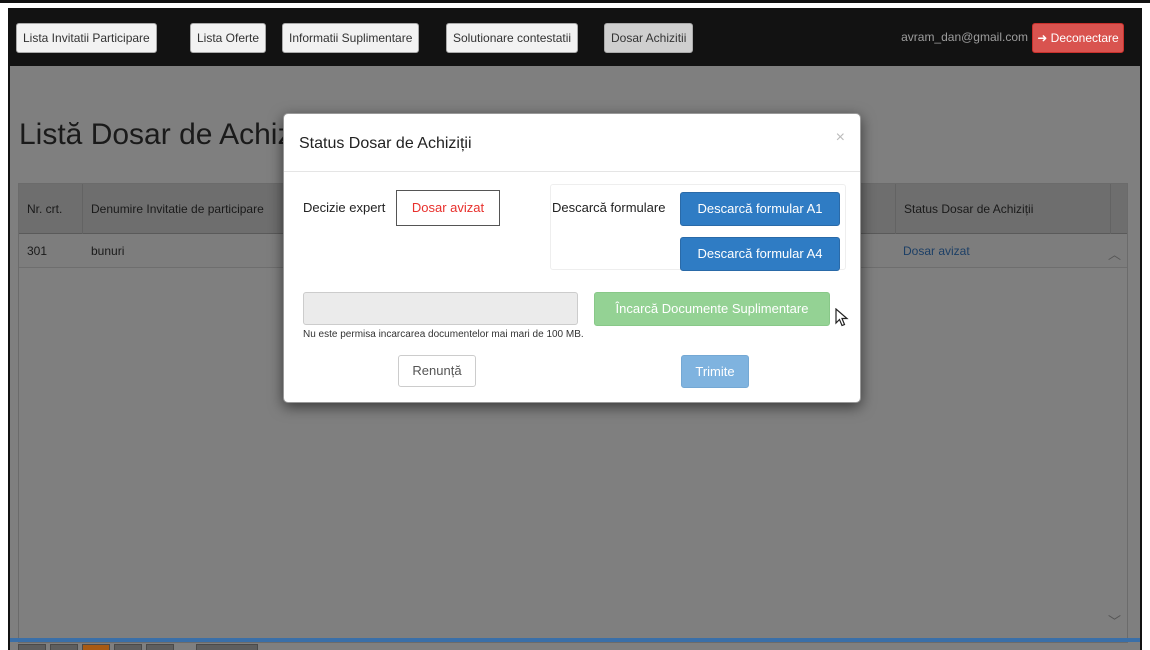 The height and width of the screenshot is (650, 1150). I want to click on pager-current, so click(96, 647).